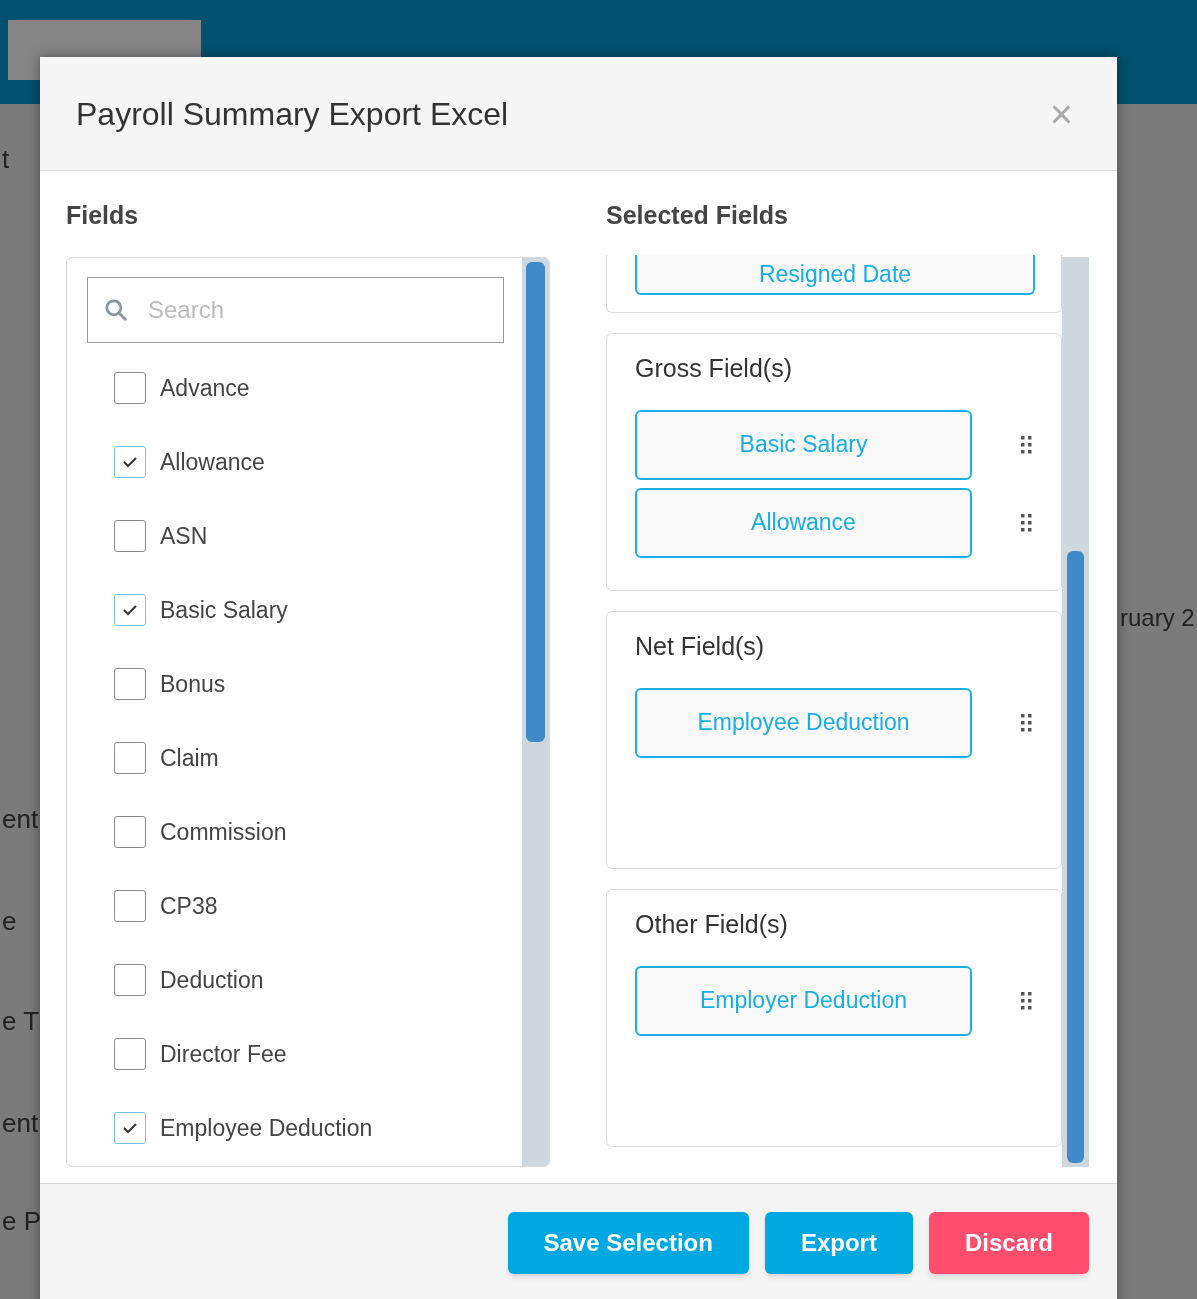  What do you see at coordinates (103, 215) in the screenshot?
I see `section-heading: Fields` at bounding box center [103, 215].